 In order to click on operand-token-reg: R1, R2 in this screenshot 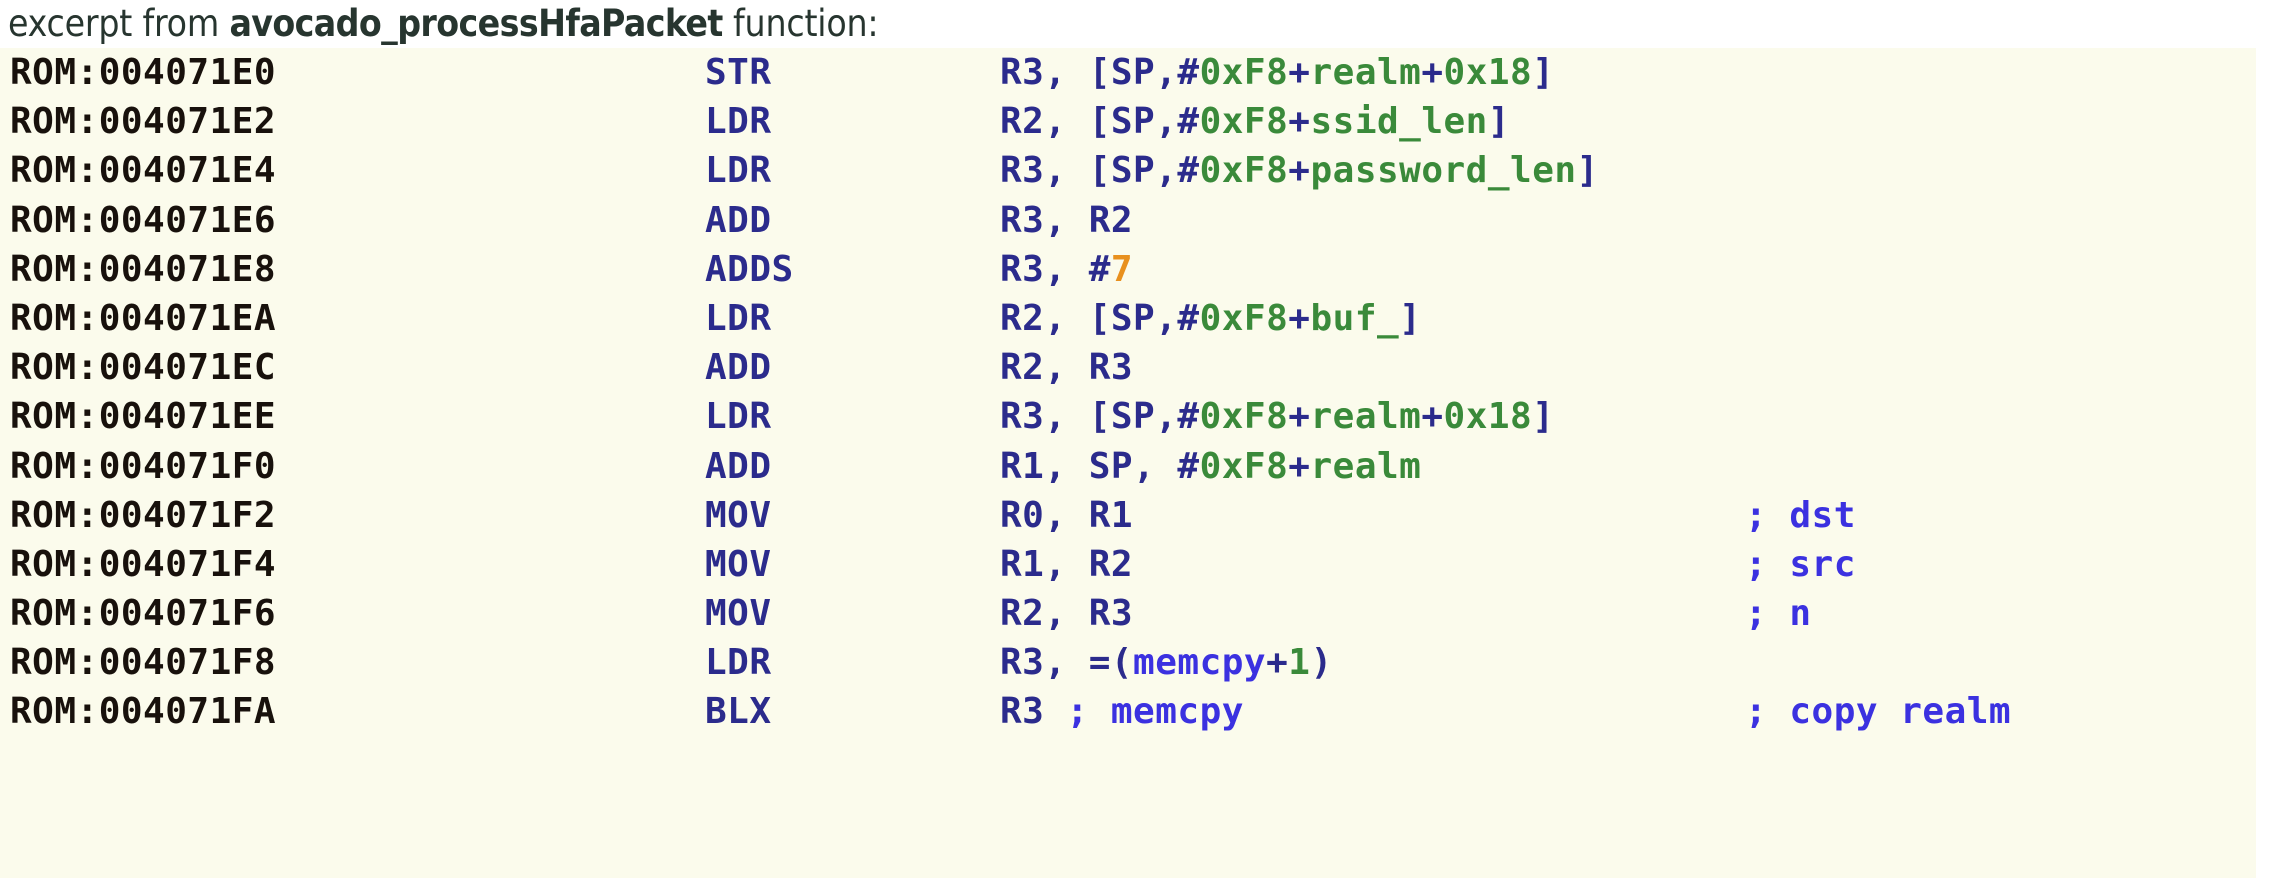, I will do `click(1066, 564)`.